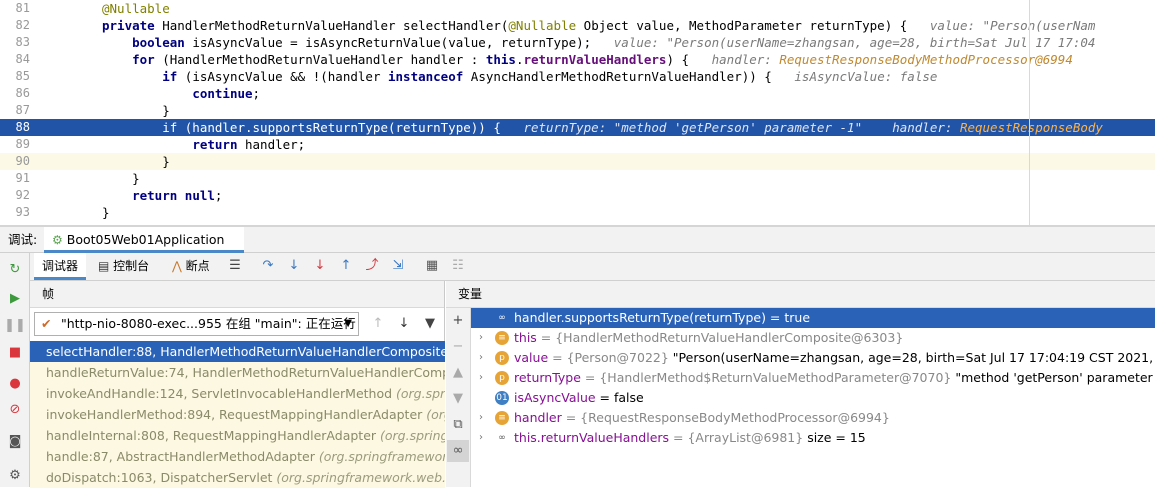  What do you see at coordinates (372, 266) in the screenshot?
I see `drop-frame-icon: ⤴` at bounding box center [372, 266].